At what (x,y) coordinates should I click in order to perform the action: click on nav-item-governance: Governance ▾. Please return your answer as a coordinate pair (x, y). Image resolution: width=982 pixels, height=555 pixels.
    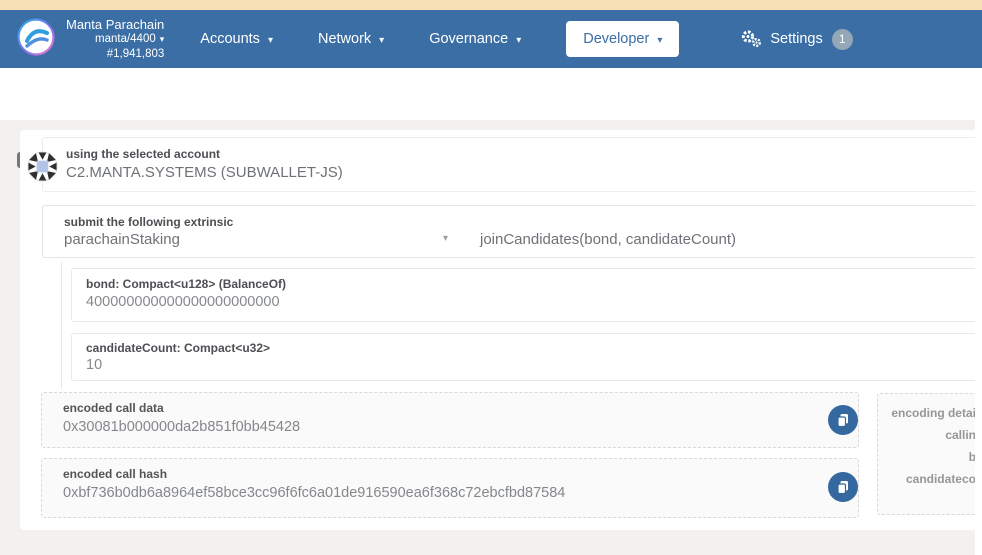
    Looking at the image, I should click on (475, 39).